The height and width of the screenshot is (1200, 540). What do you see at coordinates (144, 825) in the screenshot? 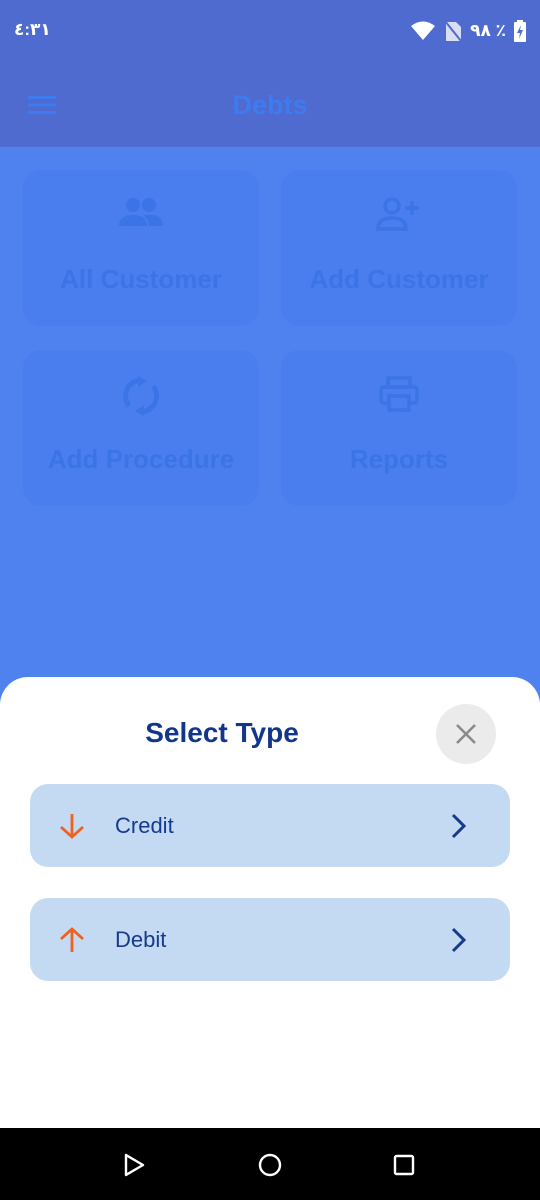
I see `option-label: Credit` at bounding box center [144, 825].